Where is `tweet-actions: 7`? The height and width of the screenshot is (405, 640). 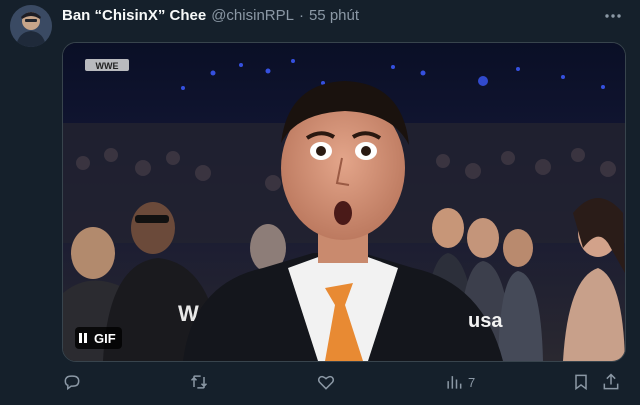
tweet-actions: 7 is located at coordinates (341, 385).